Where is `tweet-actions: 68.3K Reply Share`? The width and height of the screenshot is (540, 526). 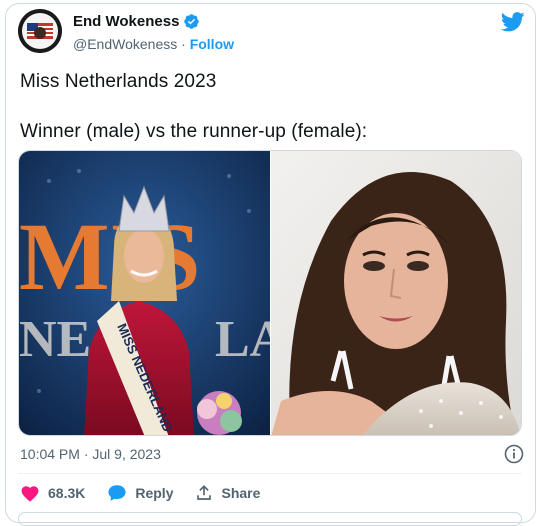
tweet-actions: 68.3K Reply Share is located at coordinates (140, 493).